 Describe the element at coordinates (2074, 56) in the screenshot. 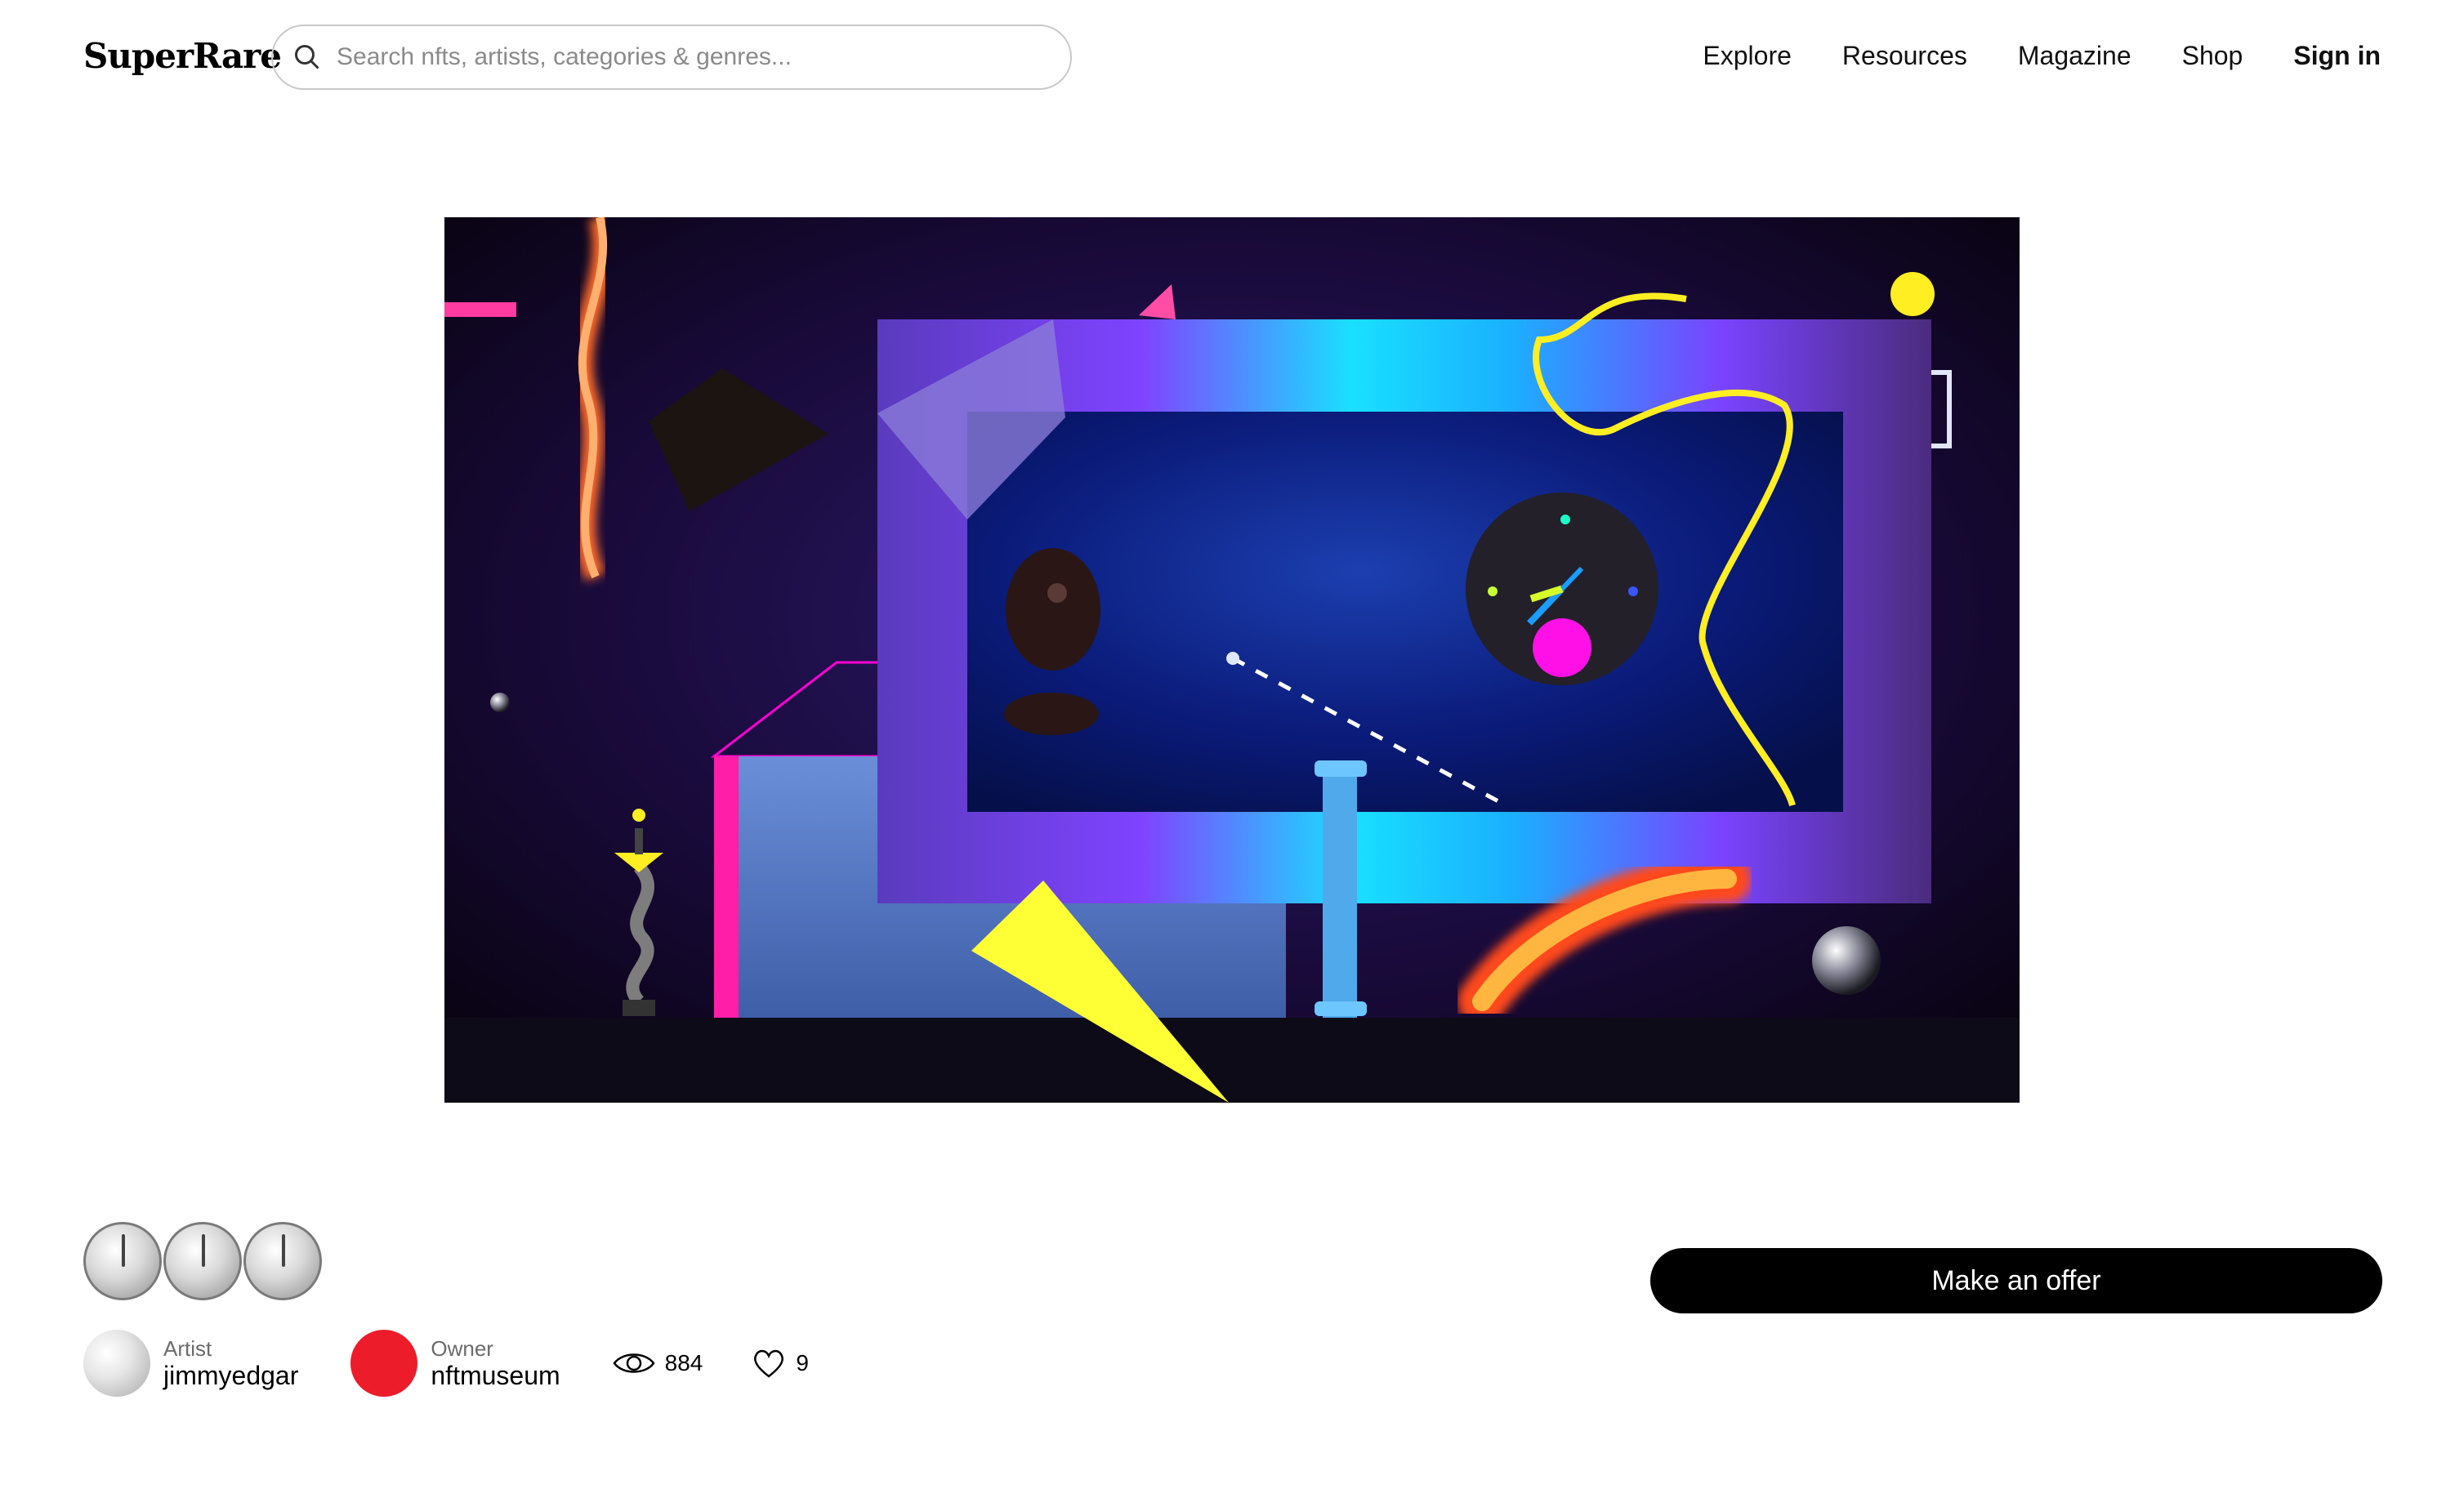

I see `nav-magazine: Magazine` at that location.